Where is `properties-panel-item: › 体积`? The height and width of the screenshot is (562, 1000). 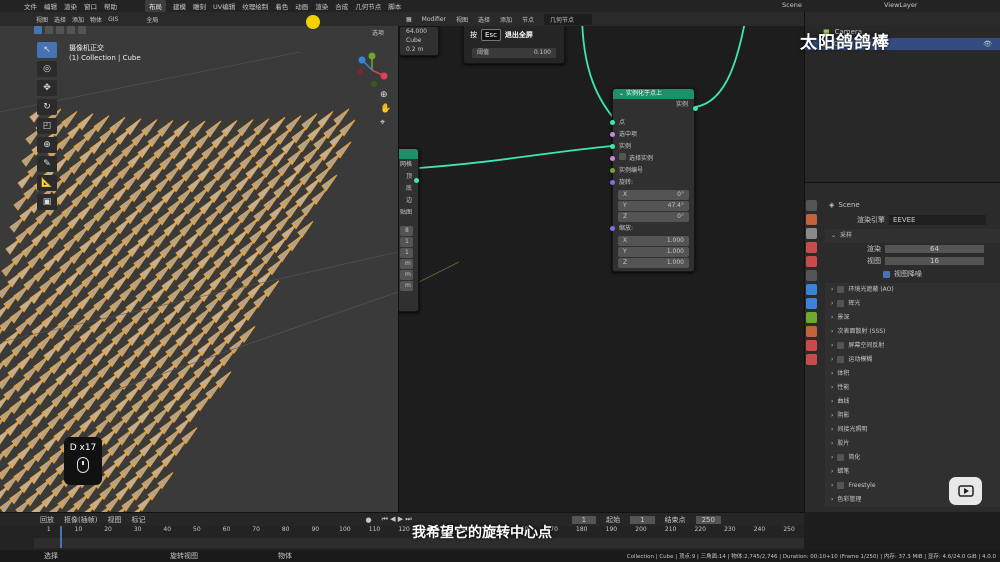 properties-panel-item: › 体积 is located at coordinates (912, 374).